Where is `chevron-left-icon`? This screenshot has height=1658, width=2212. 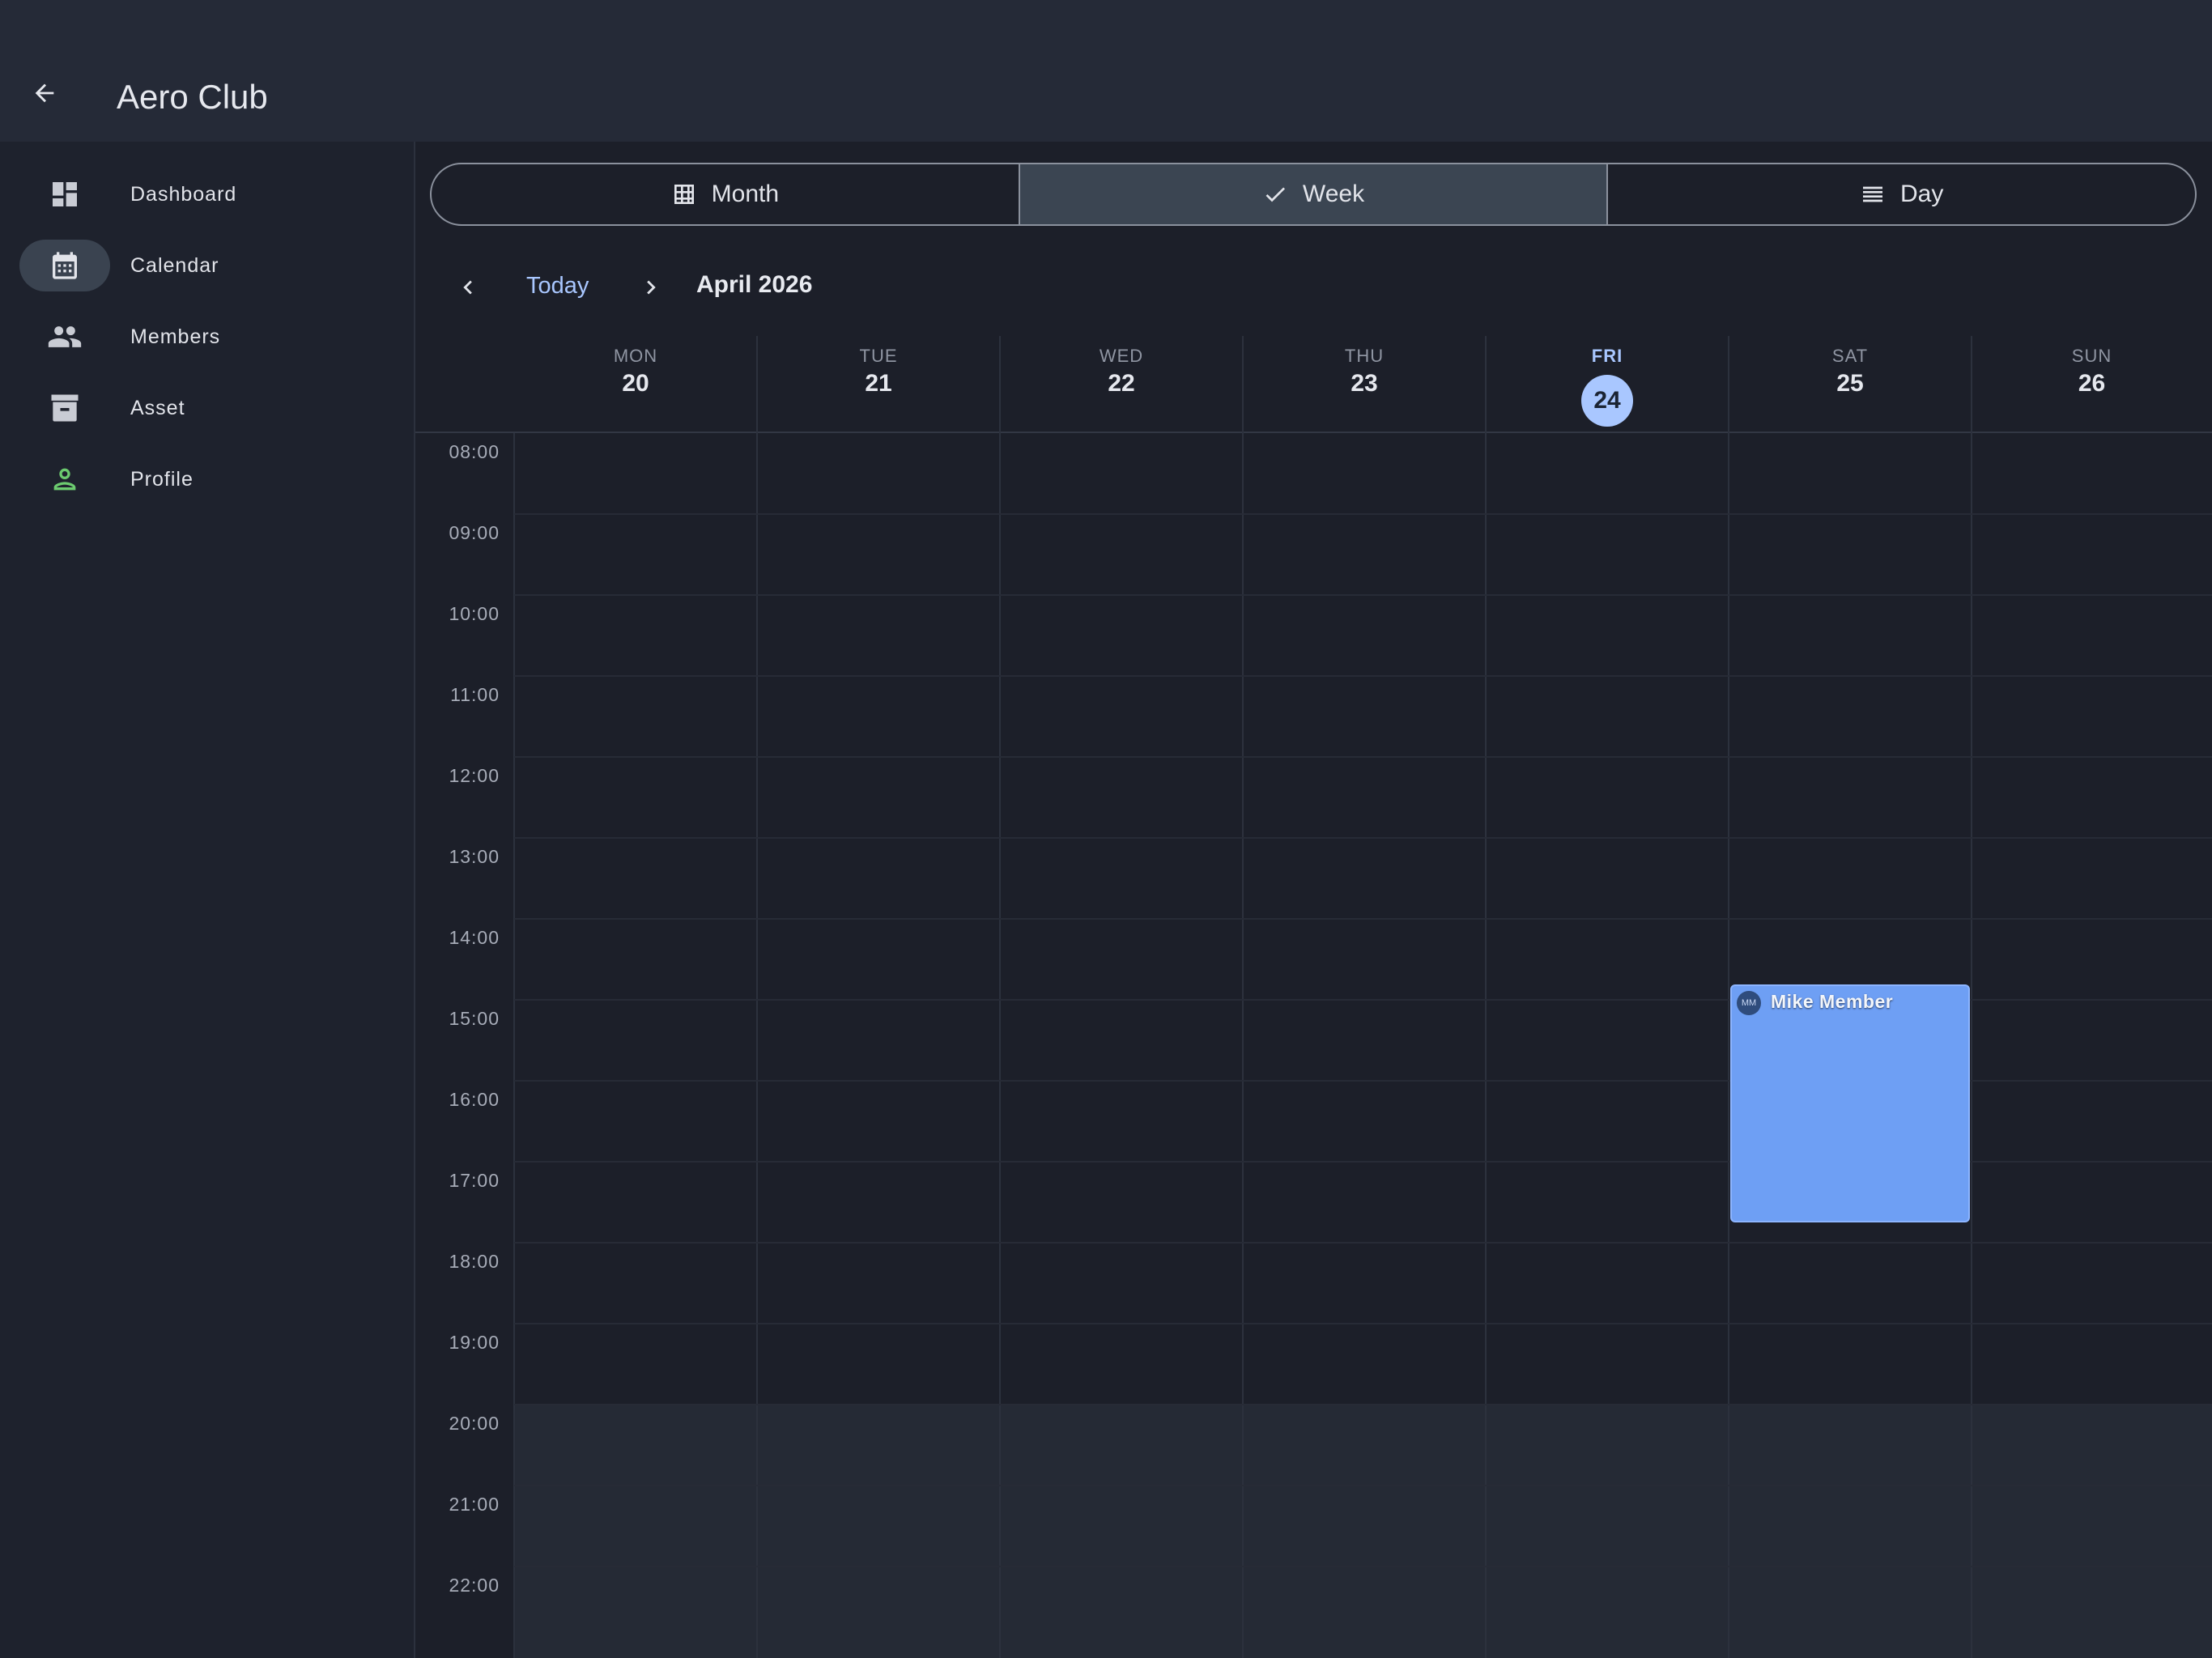 chevron-left-icon is located at coordinates (468, 287).